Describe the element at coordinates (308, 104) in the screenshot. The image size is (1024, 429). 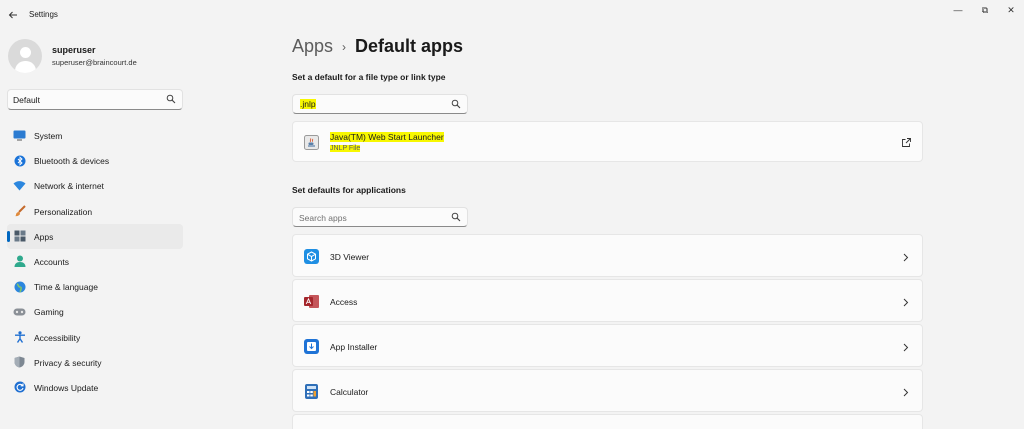
I see `filetype-search-value: .jnlp` at that location.